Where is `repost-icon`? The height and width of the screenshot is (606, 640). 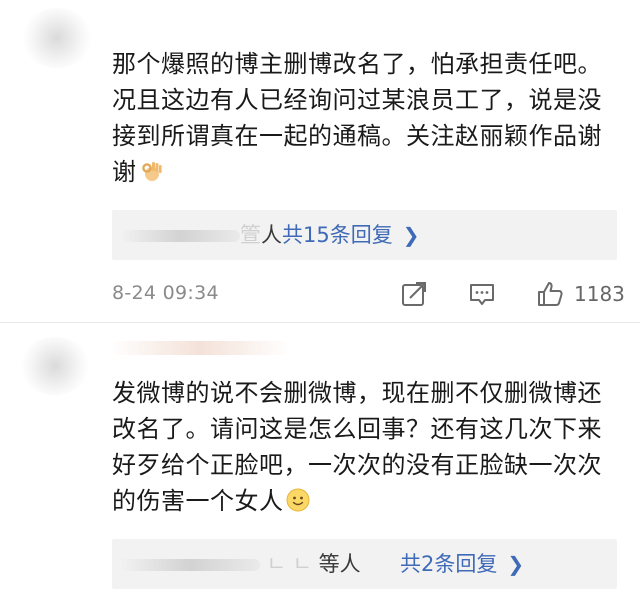 repost-icon is located at coordinates (414, 294).